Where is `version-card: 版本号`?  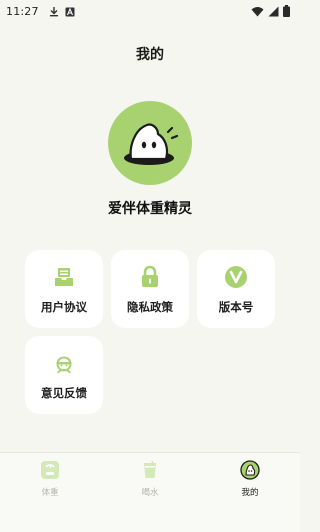 version-card: 版本号 is located at coordinates (236, 289).